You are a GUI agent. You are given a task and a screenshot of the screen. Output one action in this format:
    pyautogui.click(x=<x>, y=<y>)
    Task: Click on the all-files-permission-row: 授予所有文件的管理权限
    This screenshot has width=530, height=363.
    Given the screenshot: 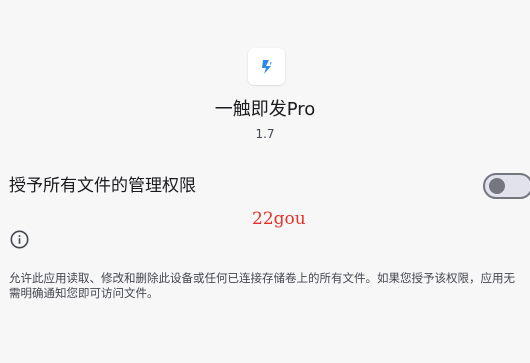 What is the action you would take?
    pyautogui.click(x=265, y=186)
    